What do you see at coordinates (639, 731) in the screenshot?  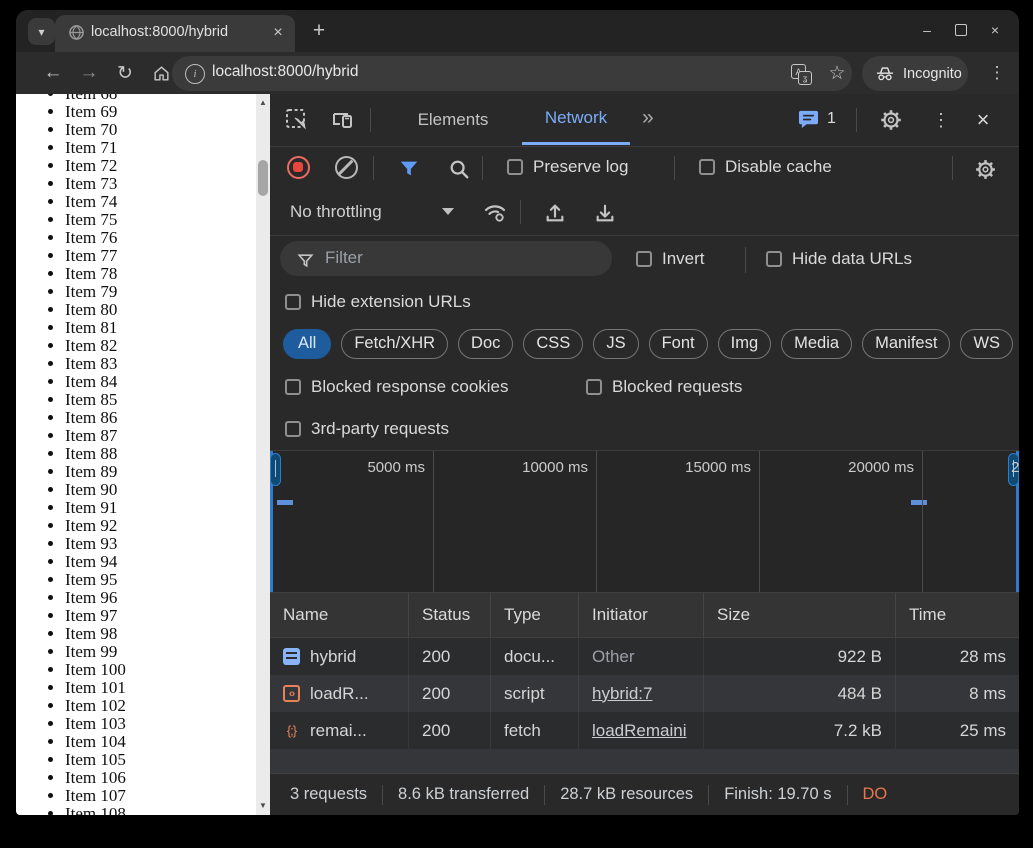 I see `initiator-link: loadRemaini` at bounding box center [639, 731].